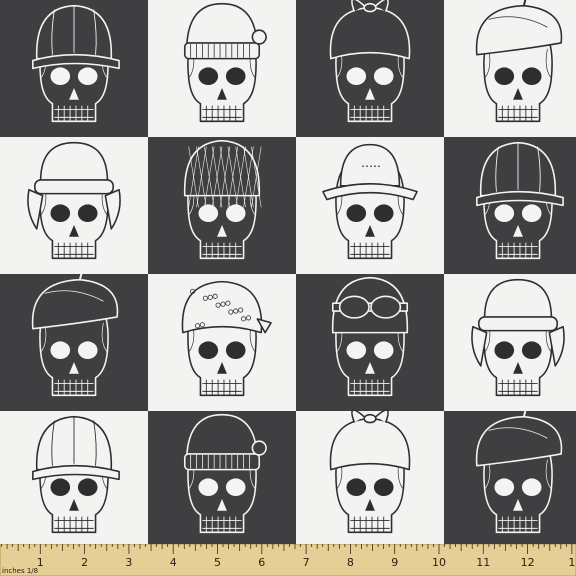  What do you see at coordinates (20, 571) in the screenshot?
I see `ruler-unit-label: inches 1/8` at bounding box center [20, 571].